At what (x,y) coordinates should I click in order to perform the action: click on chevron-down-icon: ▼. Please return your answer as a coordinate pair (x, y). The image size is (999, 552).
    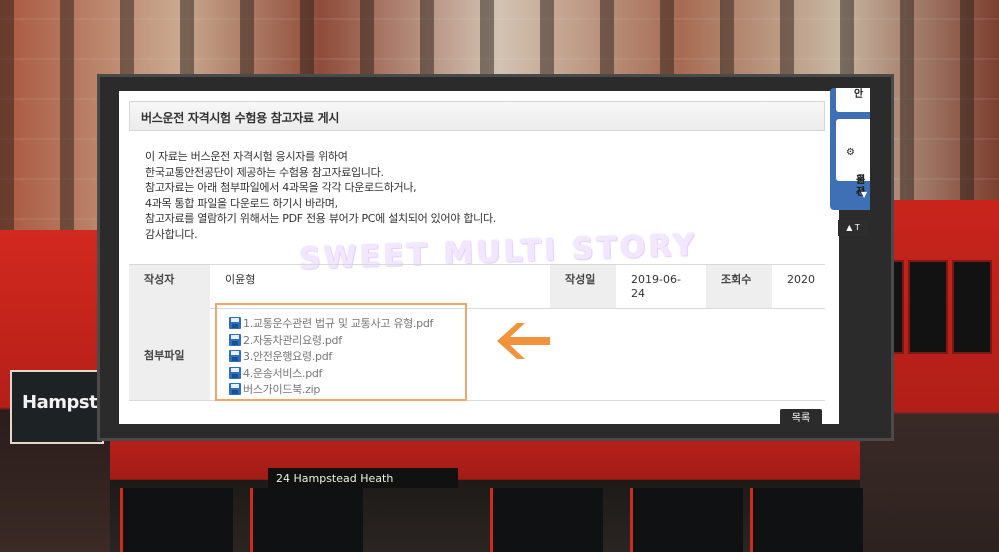
    Looking at the image, I should click on (864, 194).